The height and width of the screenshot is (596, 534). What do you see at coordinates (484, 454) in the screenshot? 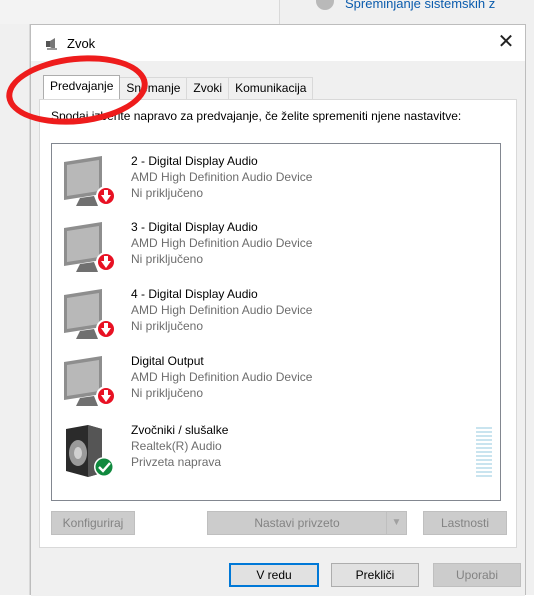
I see `volume-level-meter` at bounding box center [484, 454].